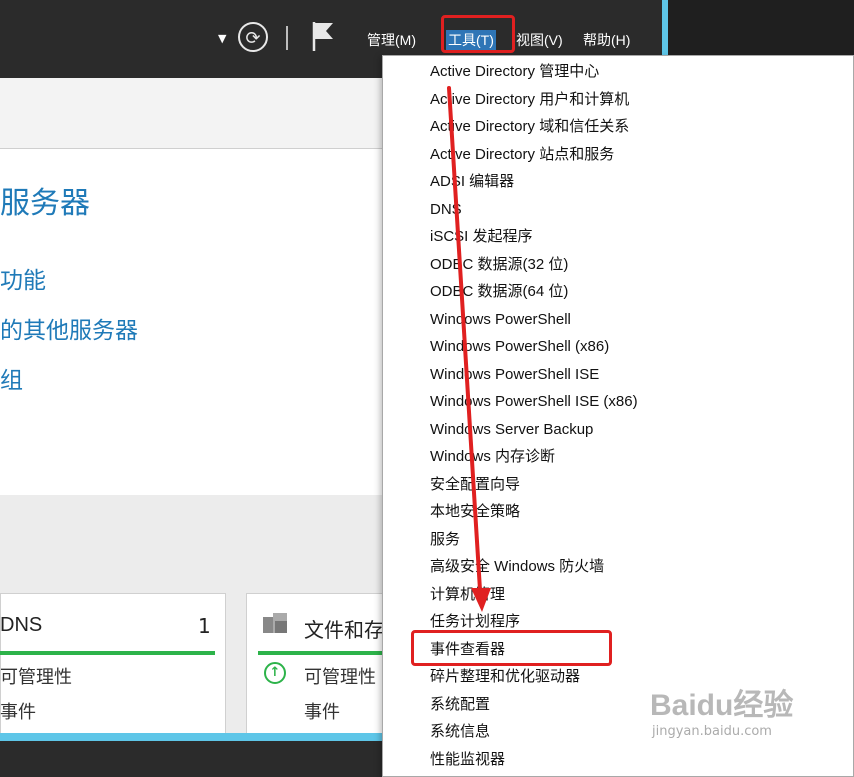  I want to click on baidu-watermark: Baidu经验 jingyan.baidu.com, so click(721, 709).